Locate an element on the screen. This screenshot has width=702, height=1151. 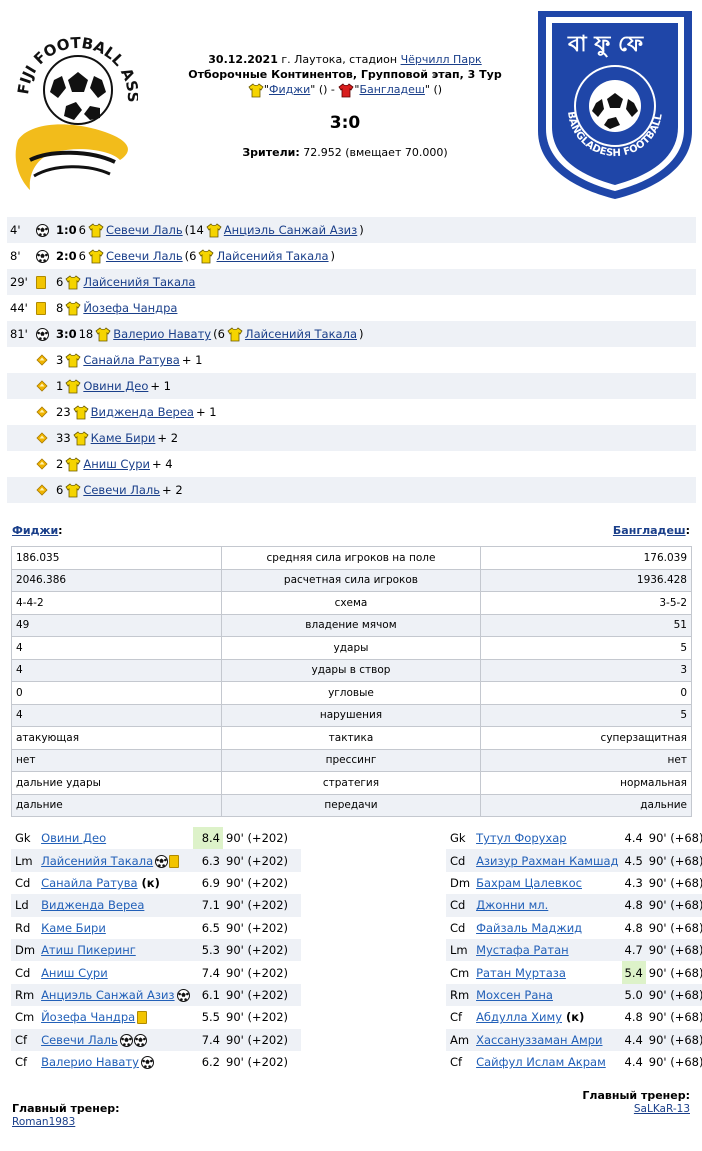
player-name-cell: Бахрам Цалевкос is located at coordinates (547, 883).